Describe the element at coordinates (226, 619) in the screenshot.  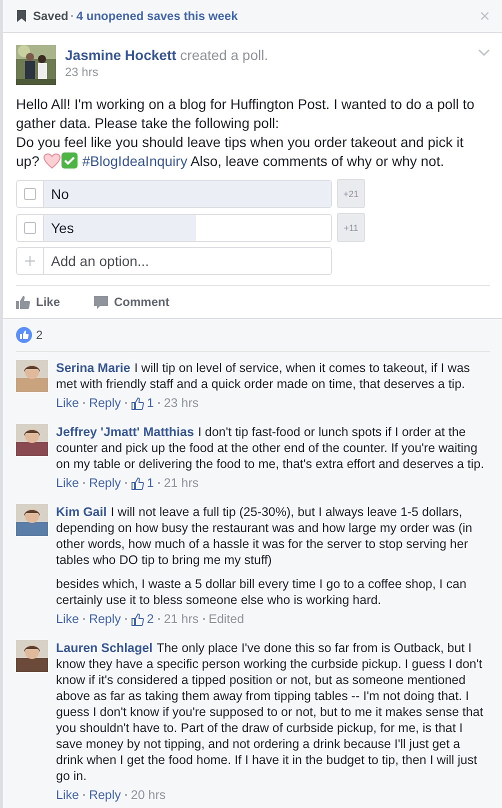
I see `edited-label: Edited` at that location.